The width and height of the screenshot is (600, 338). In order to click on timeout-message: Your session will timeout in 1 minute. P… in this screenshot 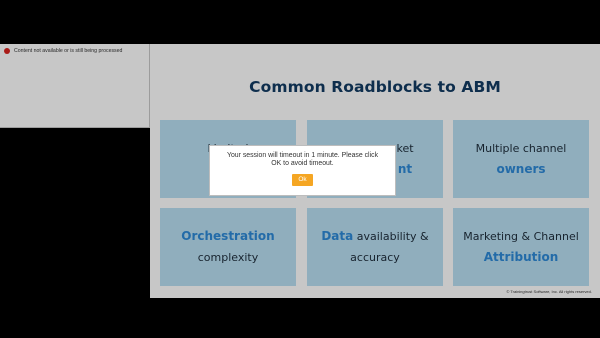, I will do `click(302, 159)`.